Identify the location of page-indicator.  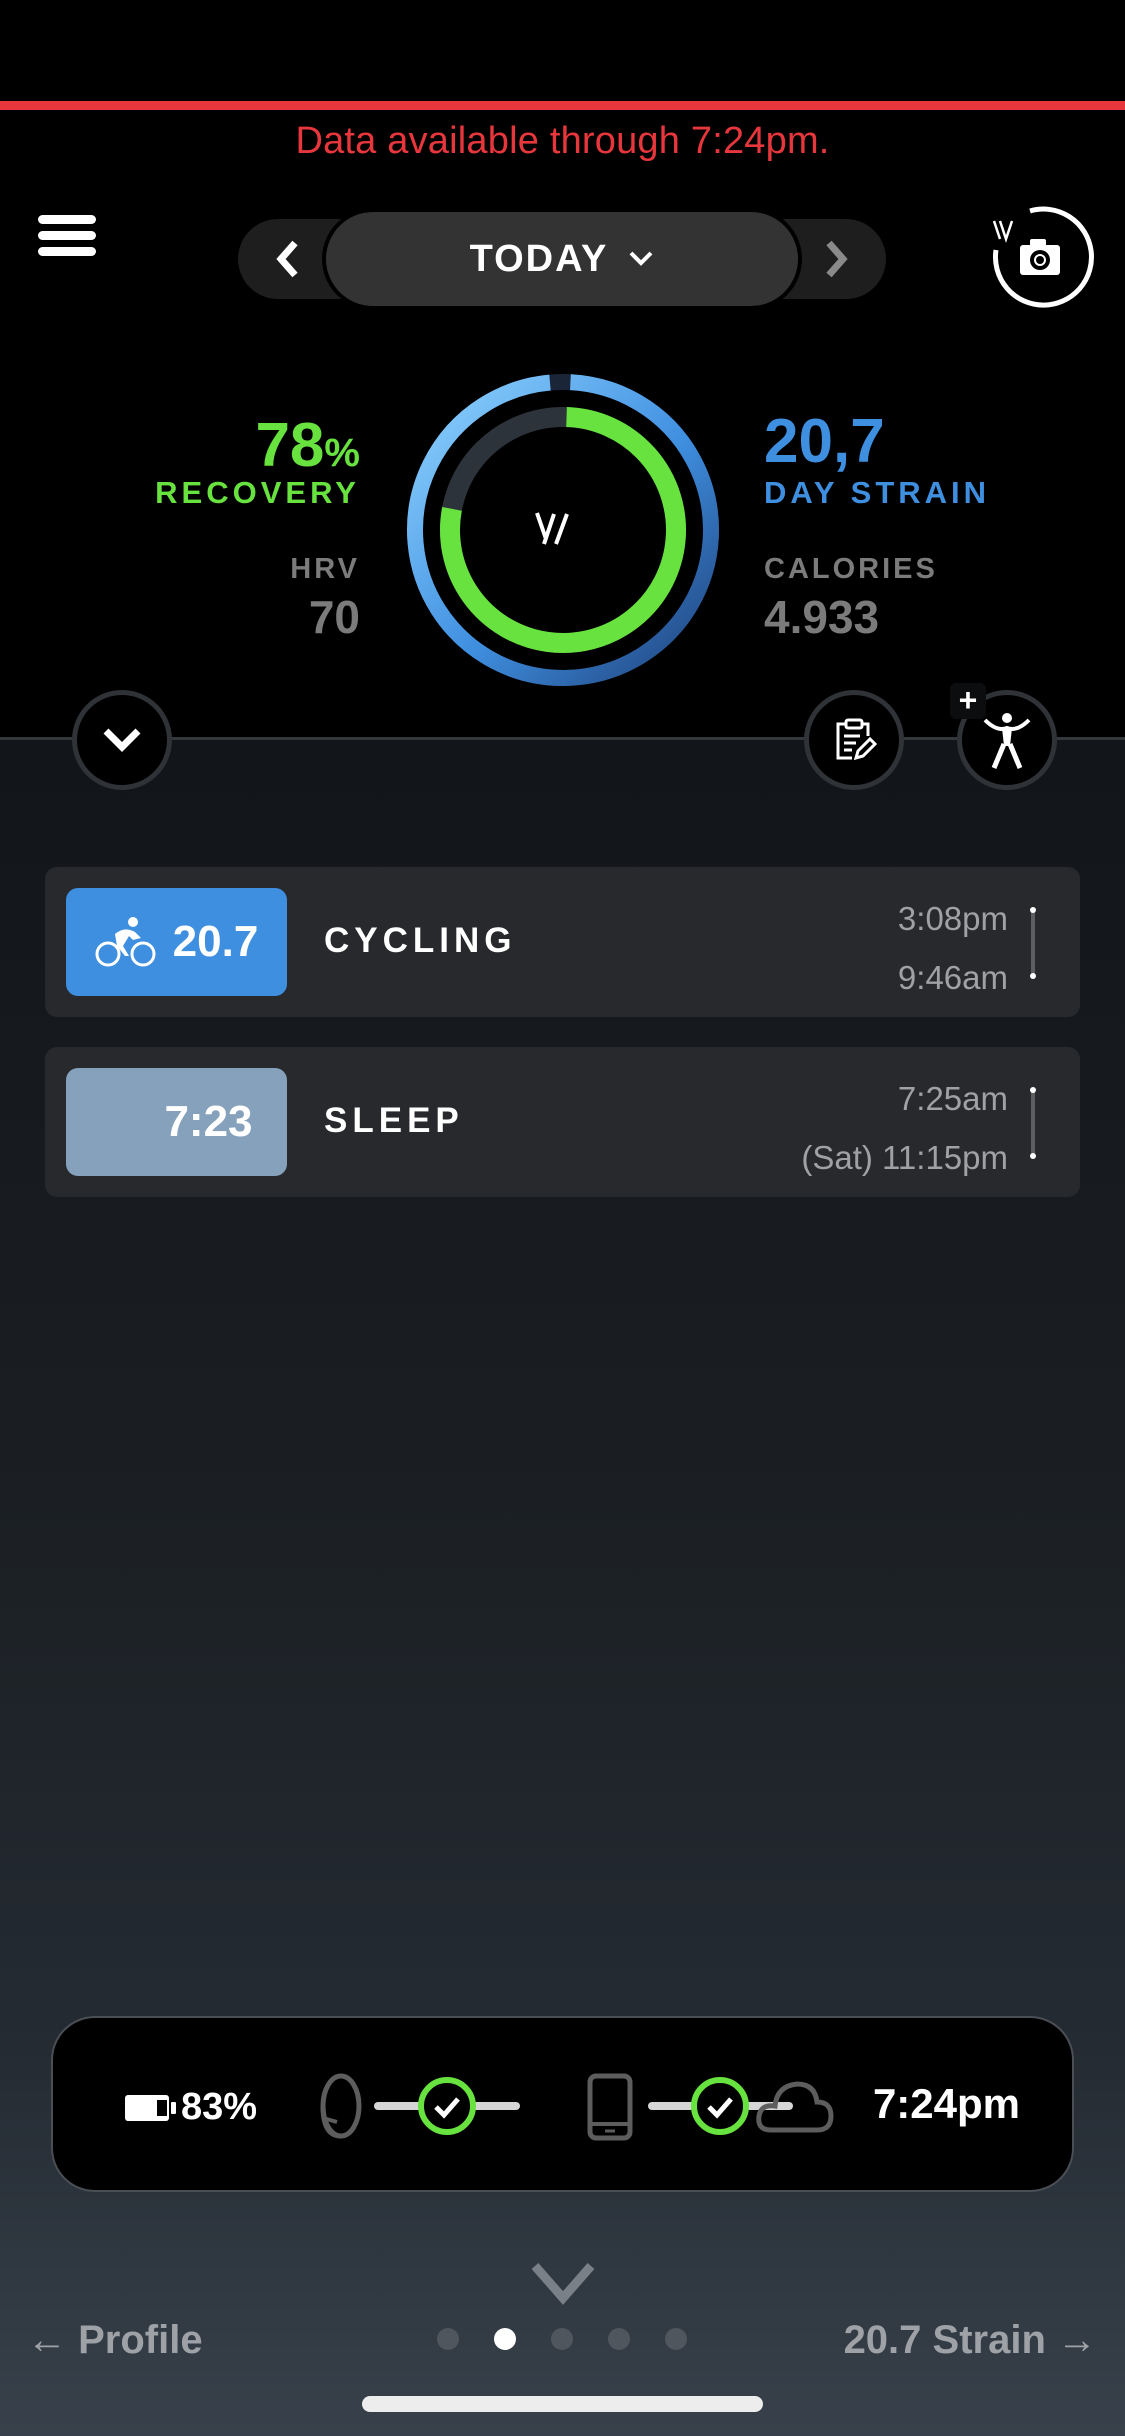
(562, 2339).